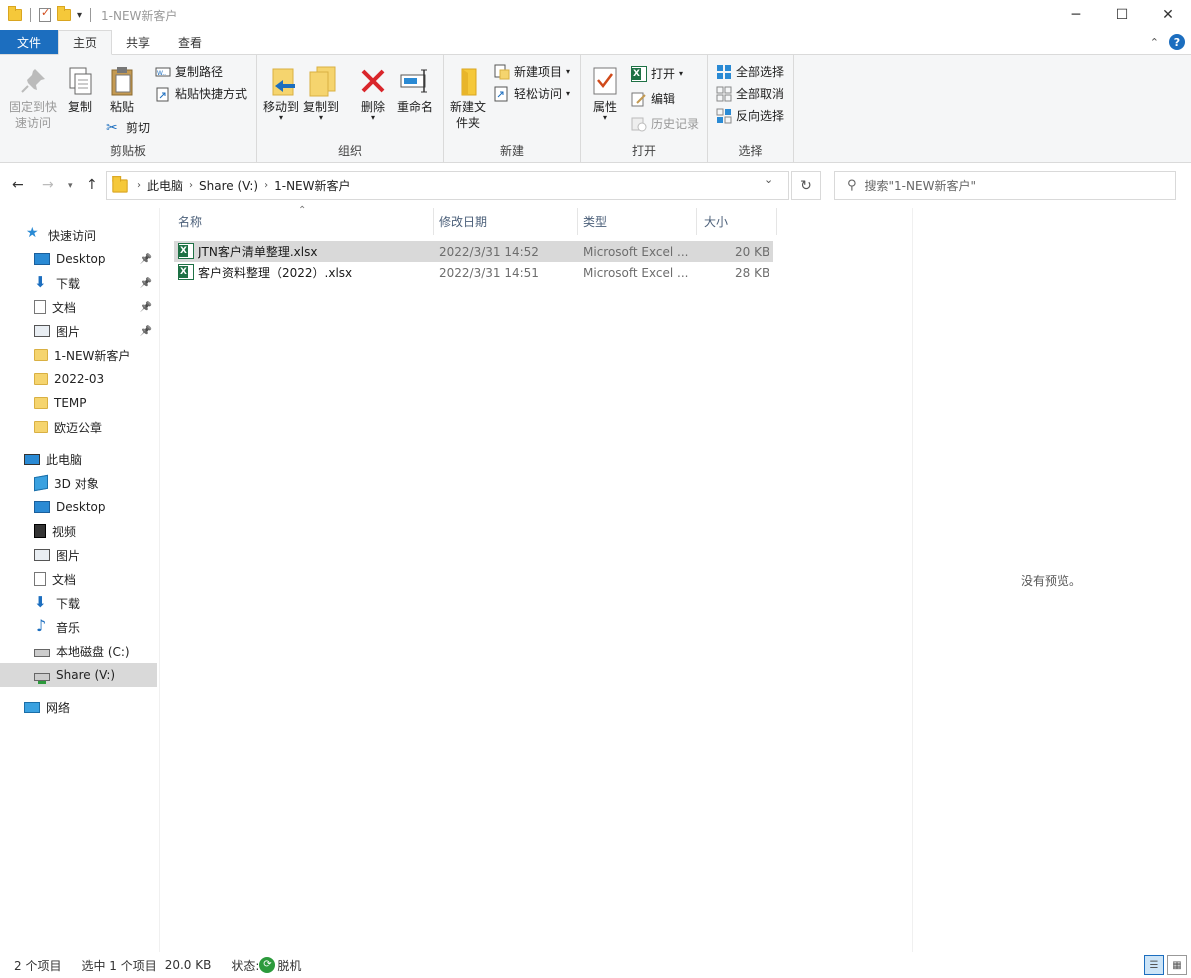 The width and height of the screenshot is (1191, 978). I want to click on status-value: 脱机, so click(289, 965).